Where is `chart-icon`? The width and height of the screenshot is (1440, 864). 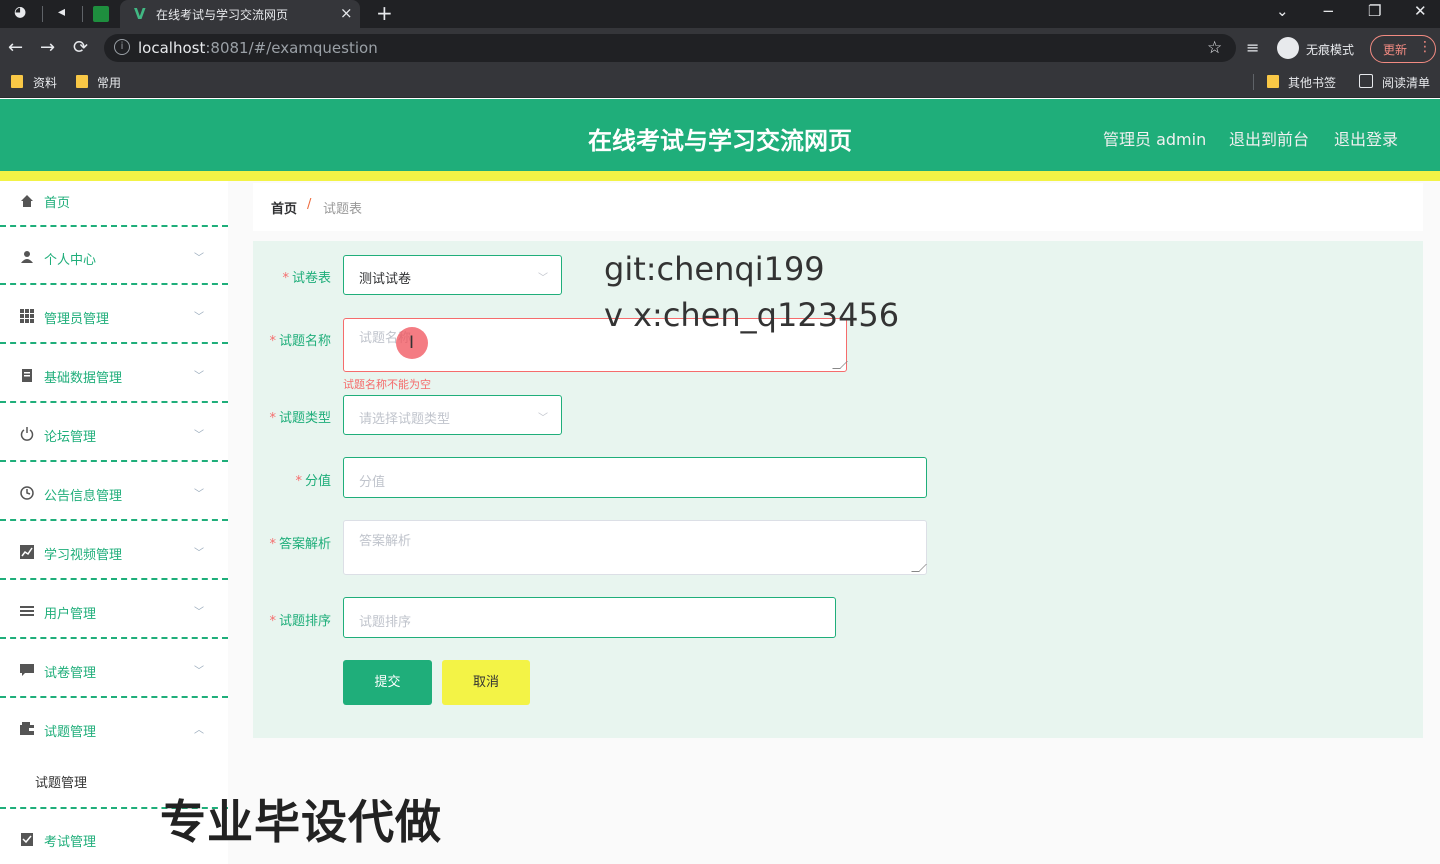 chart-icon is located at coordinates (27, 552).